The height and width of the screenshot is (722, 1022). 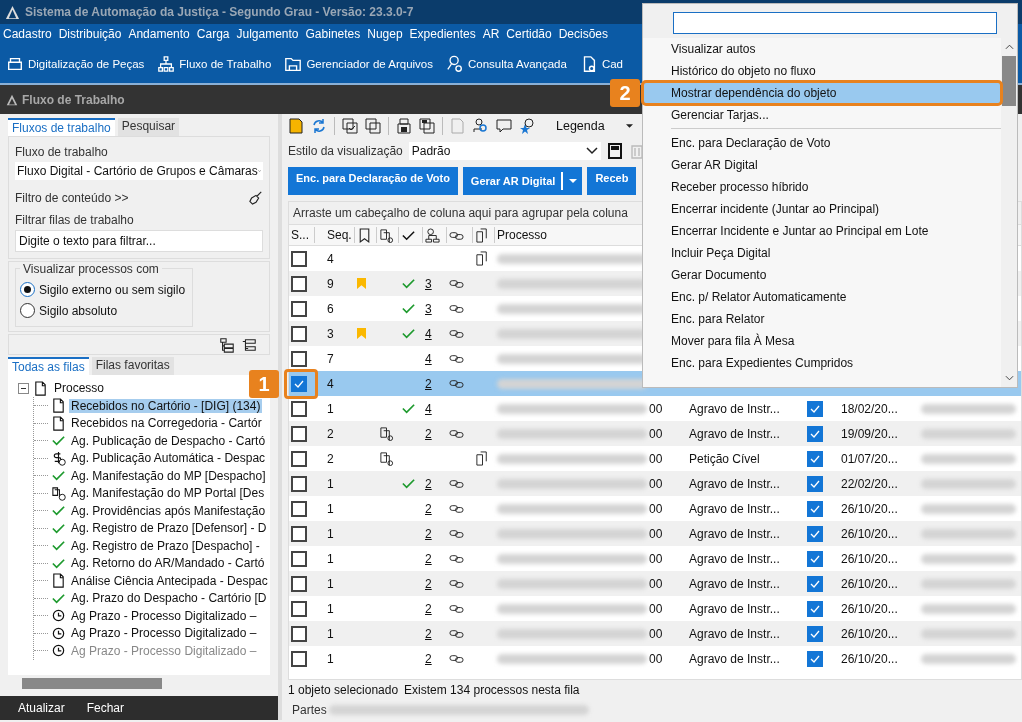 What do you see at coordinates (601, 63) in the screenshot?
I see `toolbar-button: Cad` at bounding box center [601, 63].